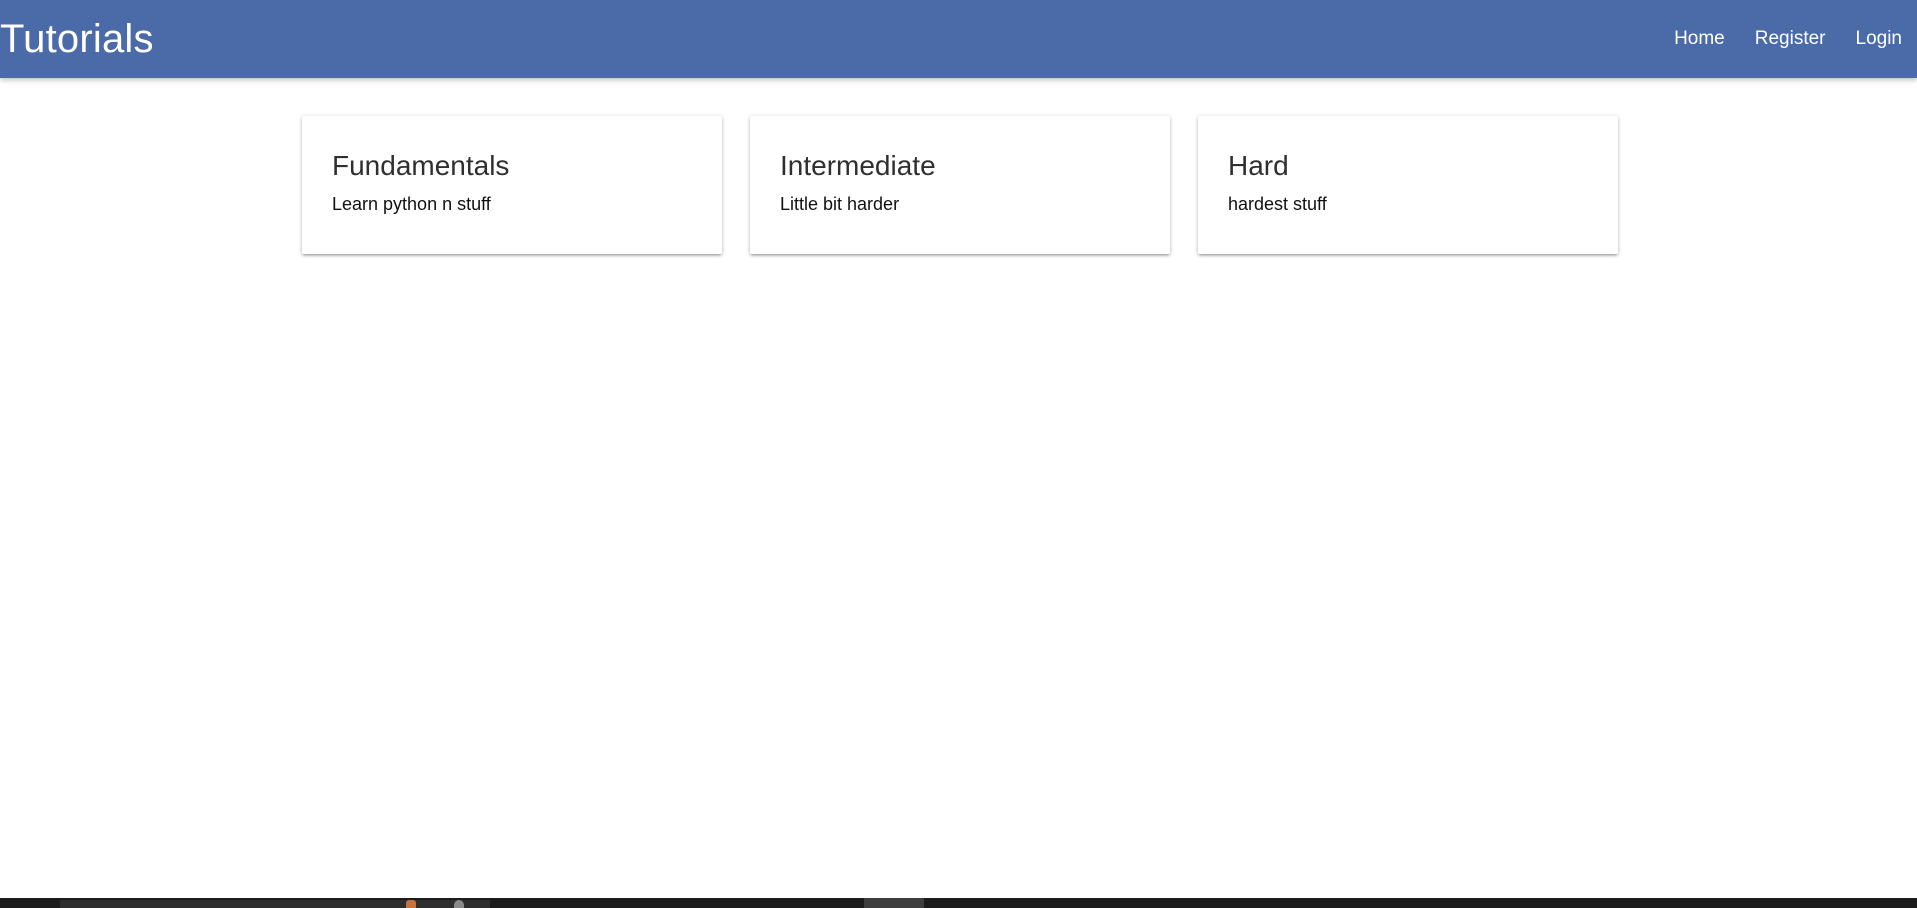  What do you see at coordinates (1258, 165) in the screenshot?
I see `card-title: Hard` at bounding box center [1258, 165].